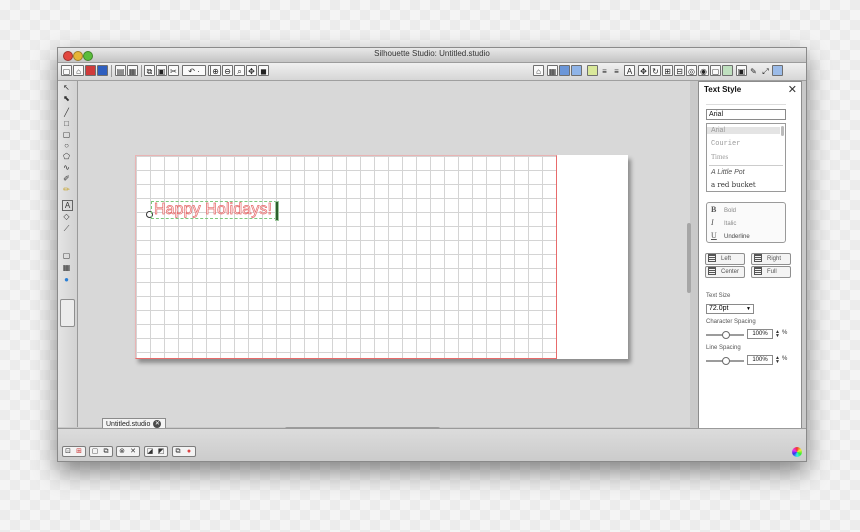 The height and width of the screenshot is (532, 860). Describe the element at coordinates (215, 70) in the screenshot. I see `zoom-in-icon: ⊕` at that location.